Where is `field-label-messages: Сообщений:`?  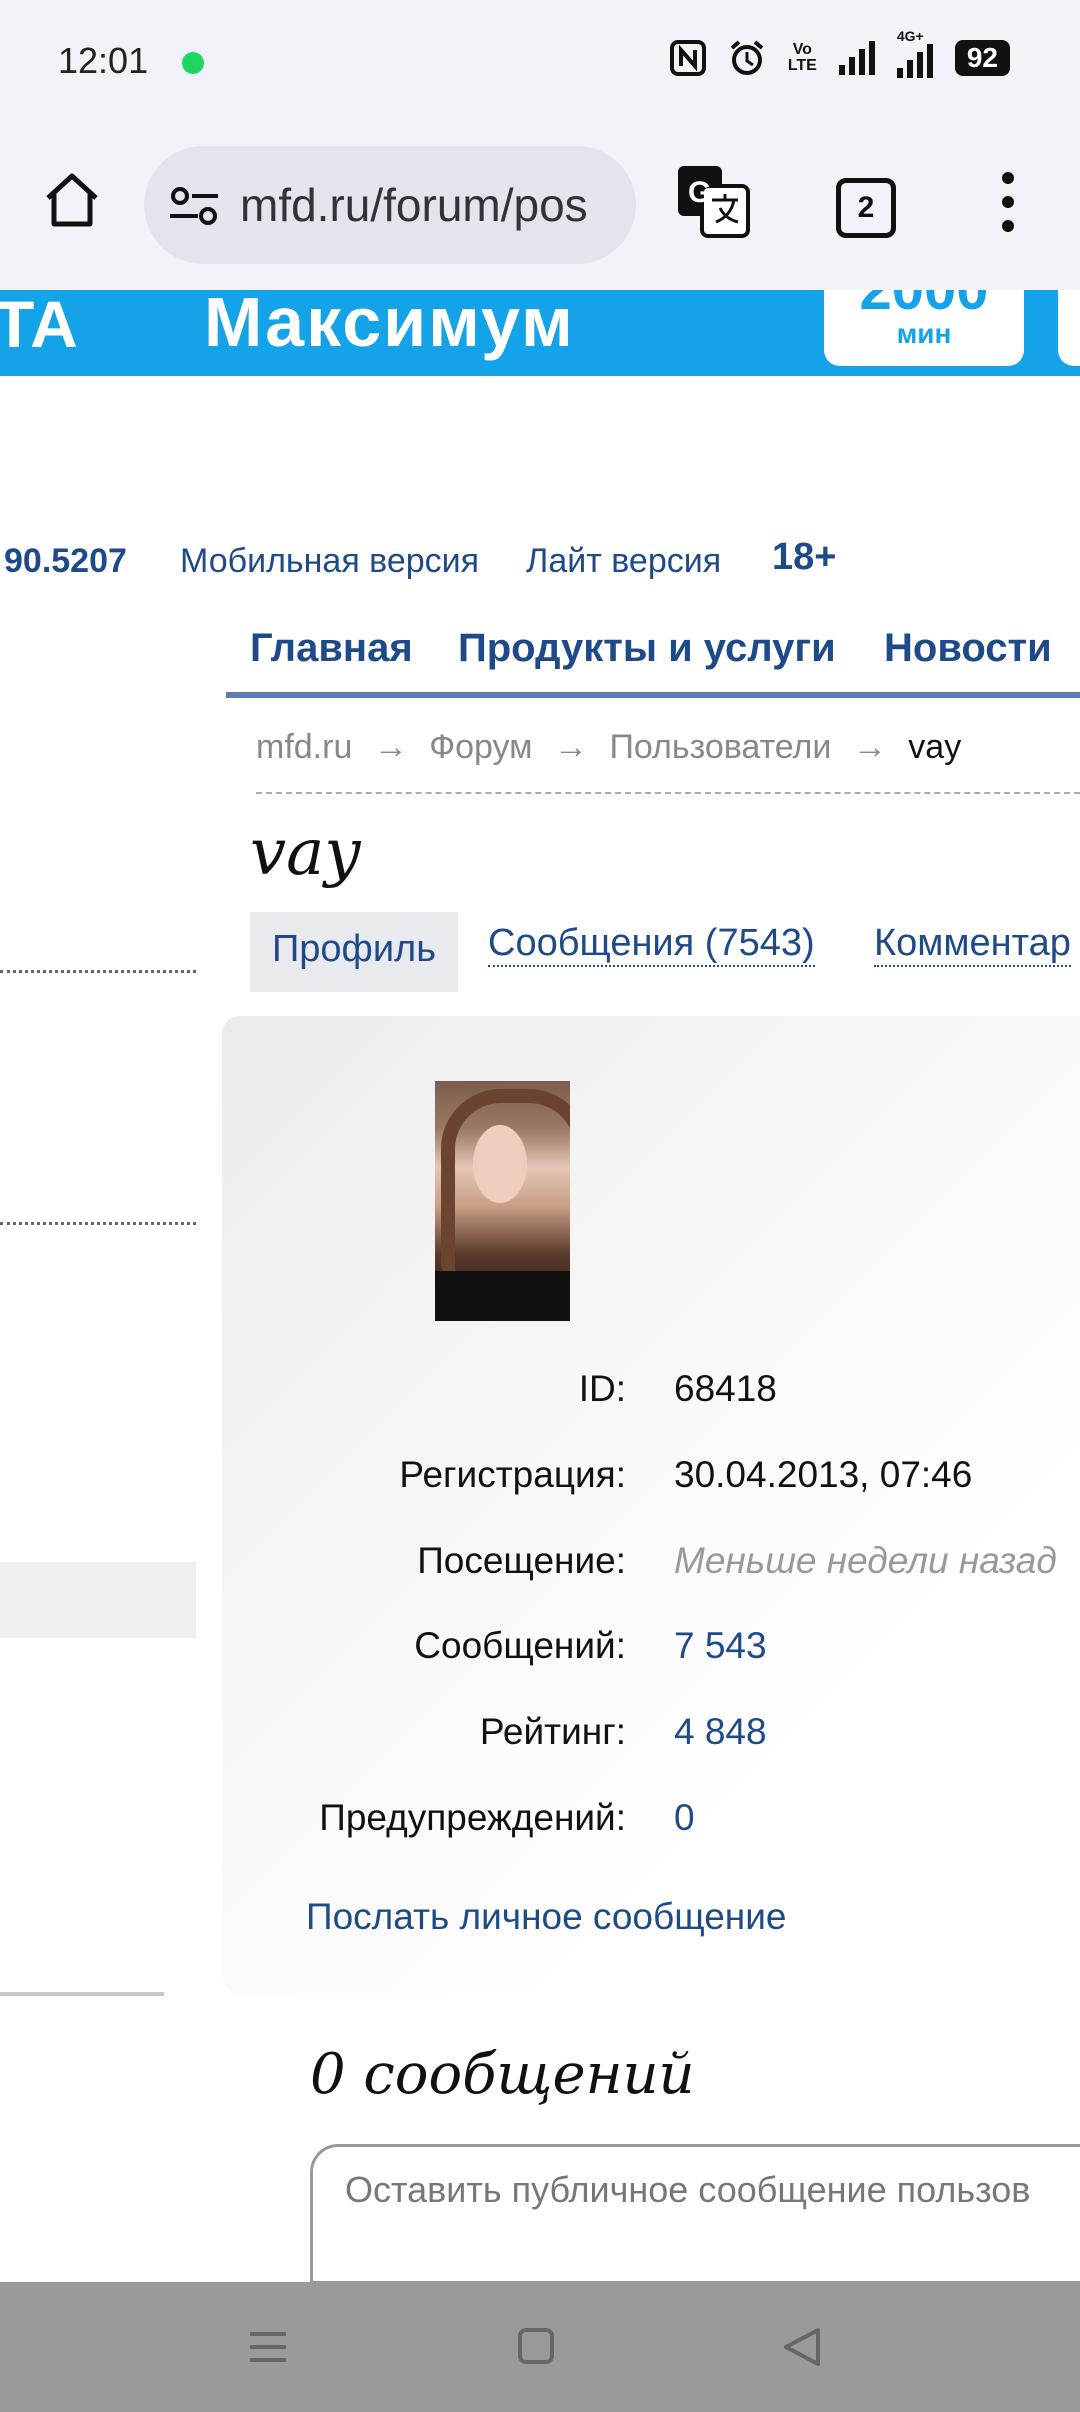 field-label-messages: Сообщений: is located at coordinates (520, 1645).